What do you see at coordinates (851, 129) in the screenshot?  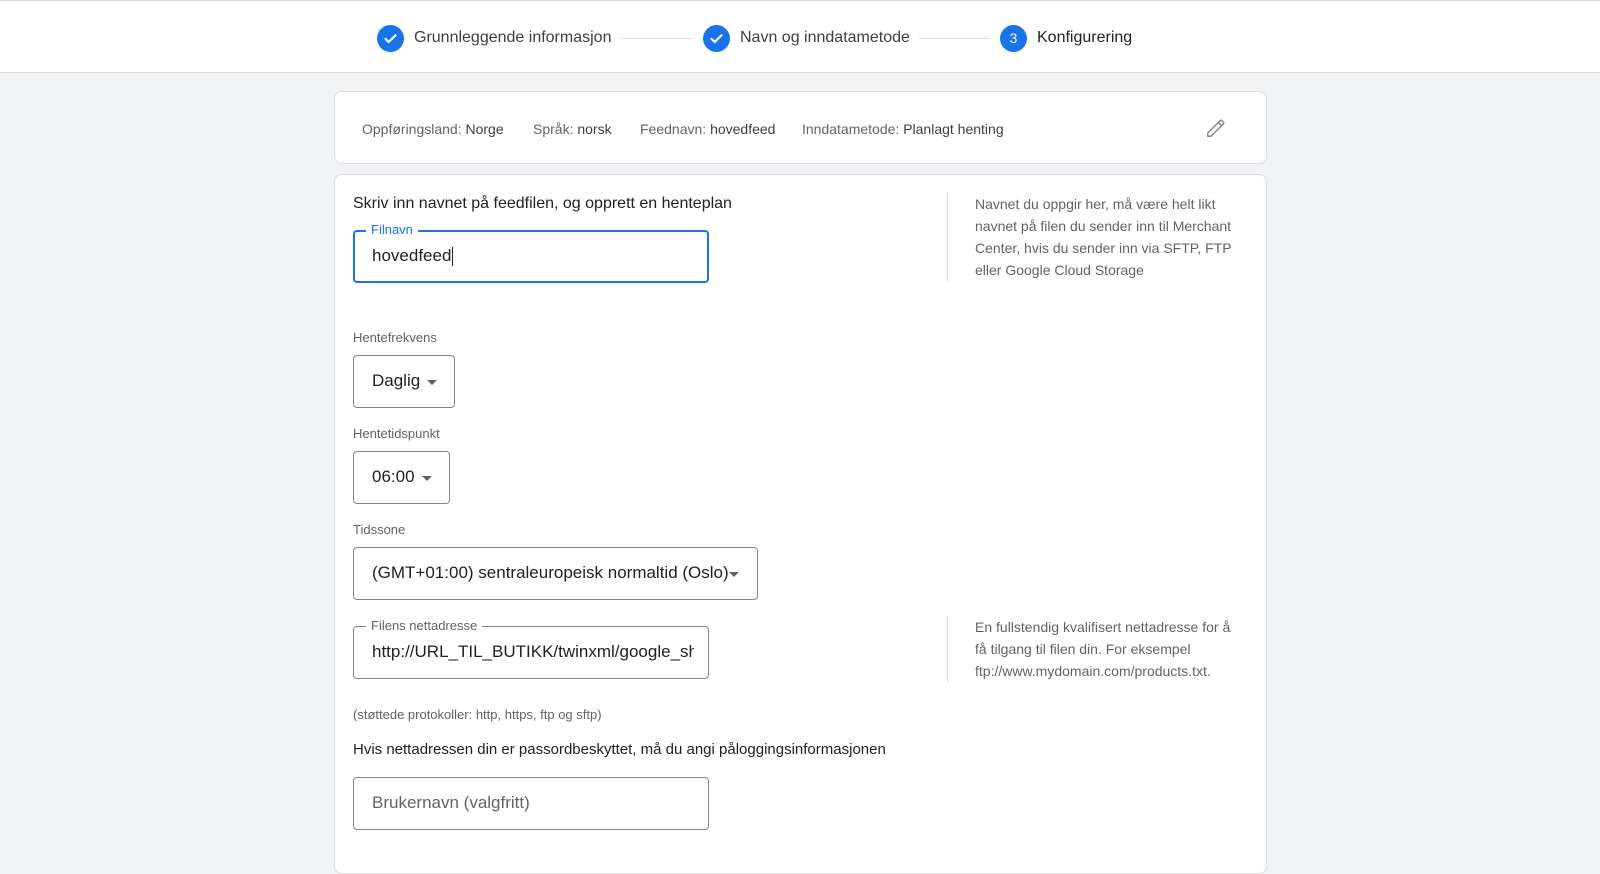 I see `summary-method-label: Inndatametode:` at bounding box center [851, 129].